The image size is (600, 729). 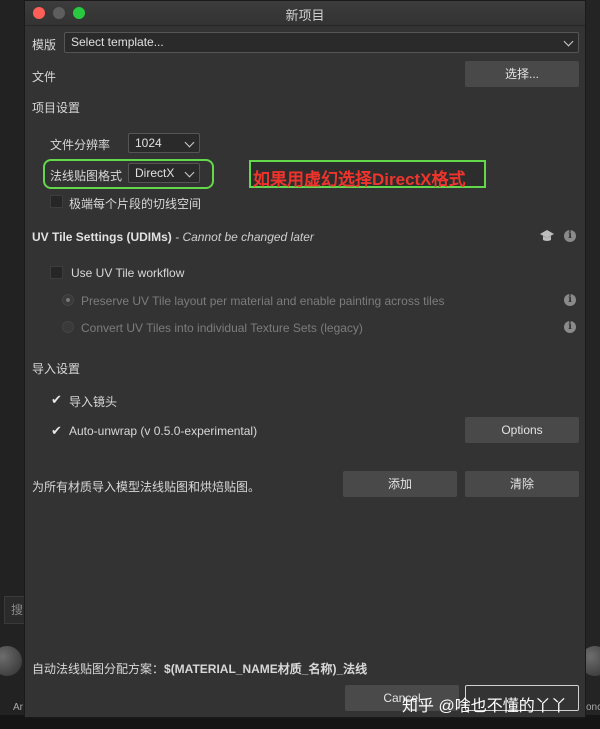 I want to click on normal-format-select: DirectX, so click(x=164, y=173).